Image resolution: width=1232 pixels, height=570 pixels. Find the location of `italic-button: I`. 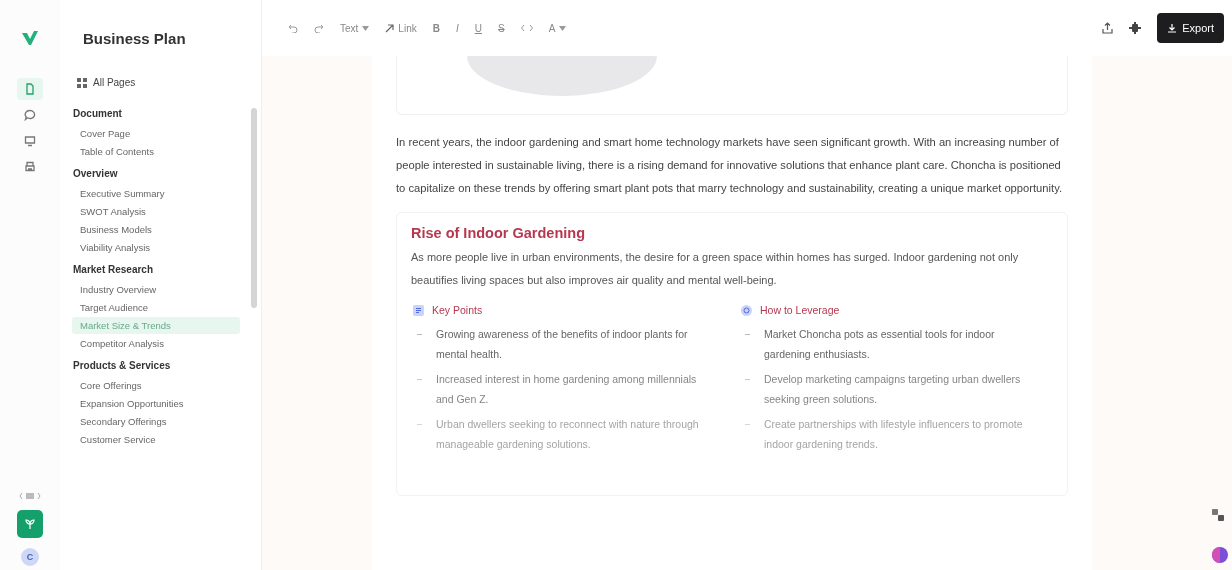

italic-button: I is located at coordinates (457, 28).